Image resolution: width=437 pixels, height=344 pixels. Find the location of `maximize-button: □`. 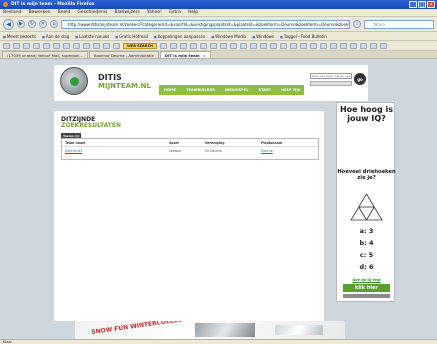

maximize-button: □ is located at coordinates (422, 4).